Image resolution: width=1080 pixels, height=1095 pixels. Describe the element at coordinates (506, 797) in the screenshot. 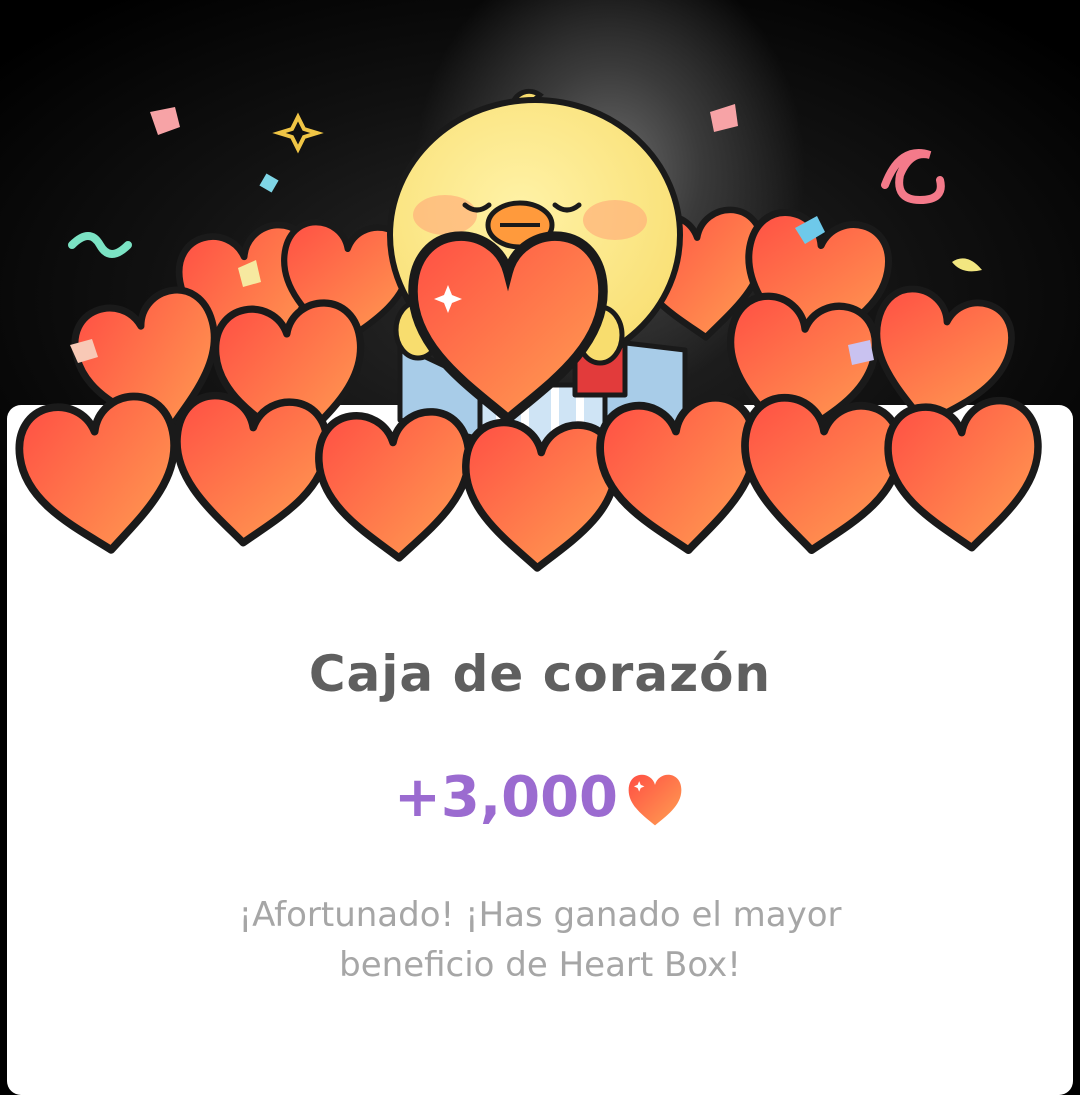

I see `reward-amount: +3,000` at that location.